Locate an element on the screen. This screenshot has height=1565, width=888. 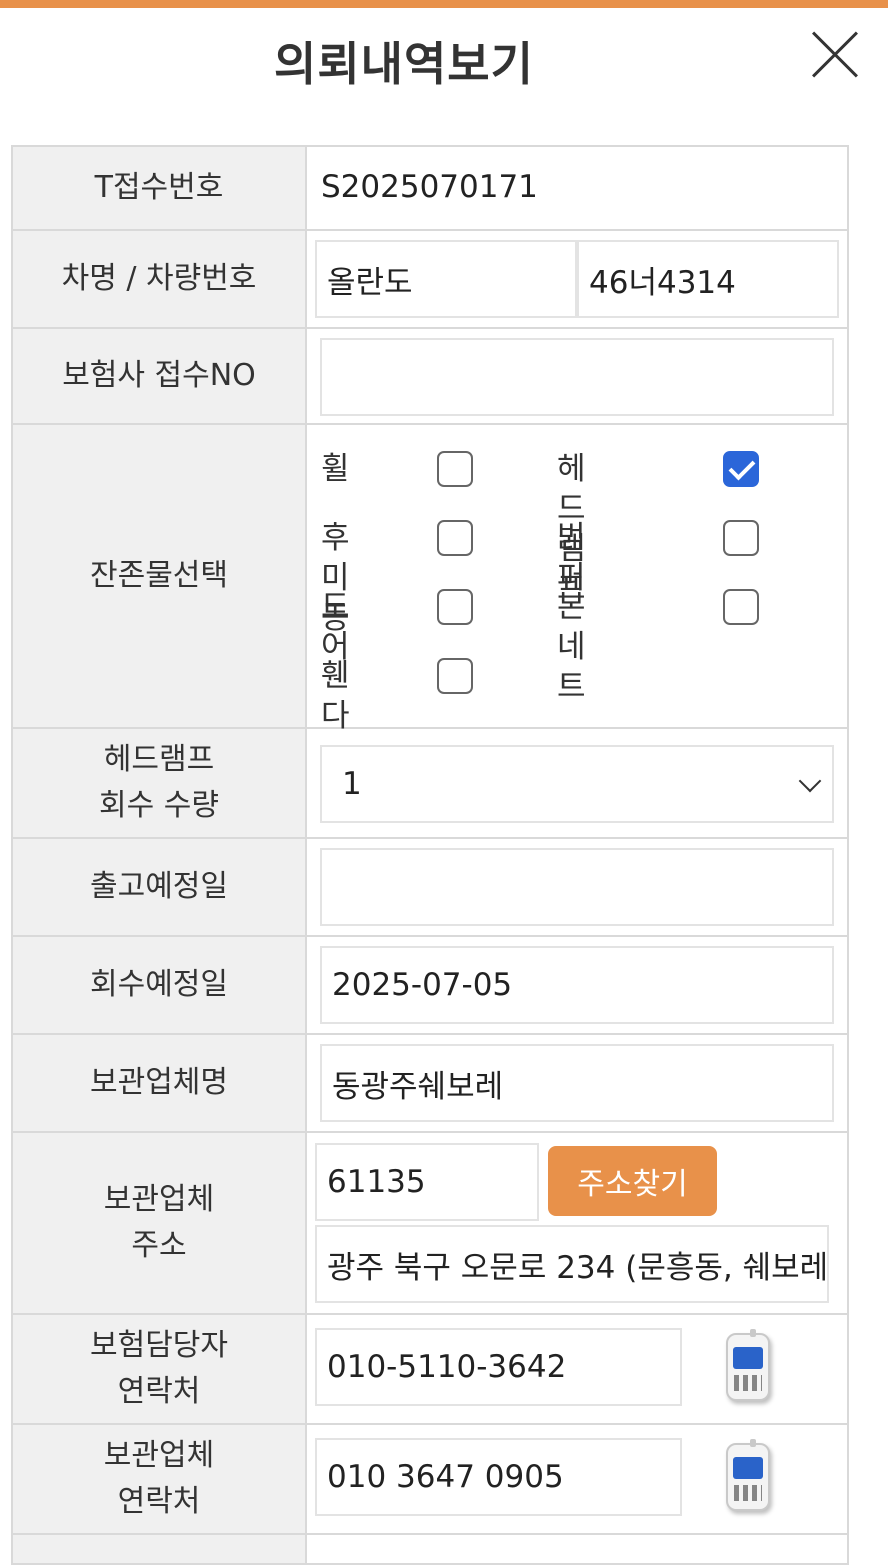
insurance-contact-label-line2: 연락처 is located at coordinates (159, 1391).